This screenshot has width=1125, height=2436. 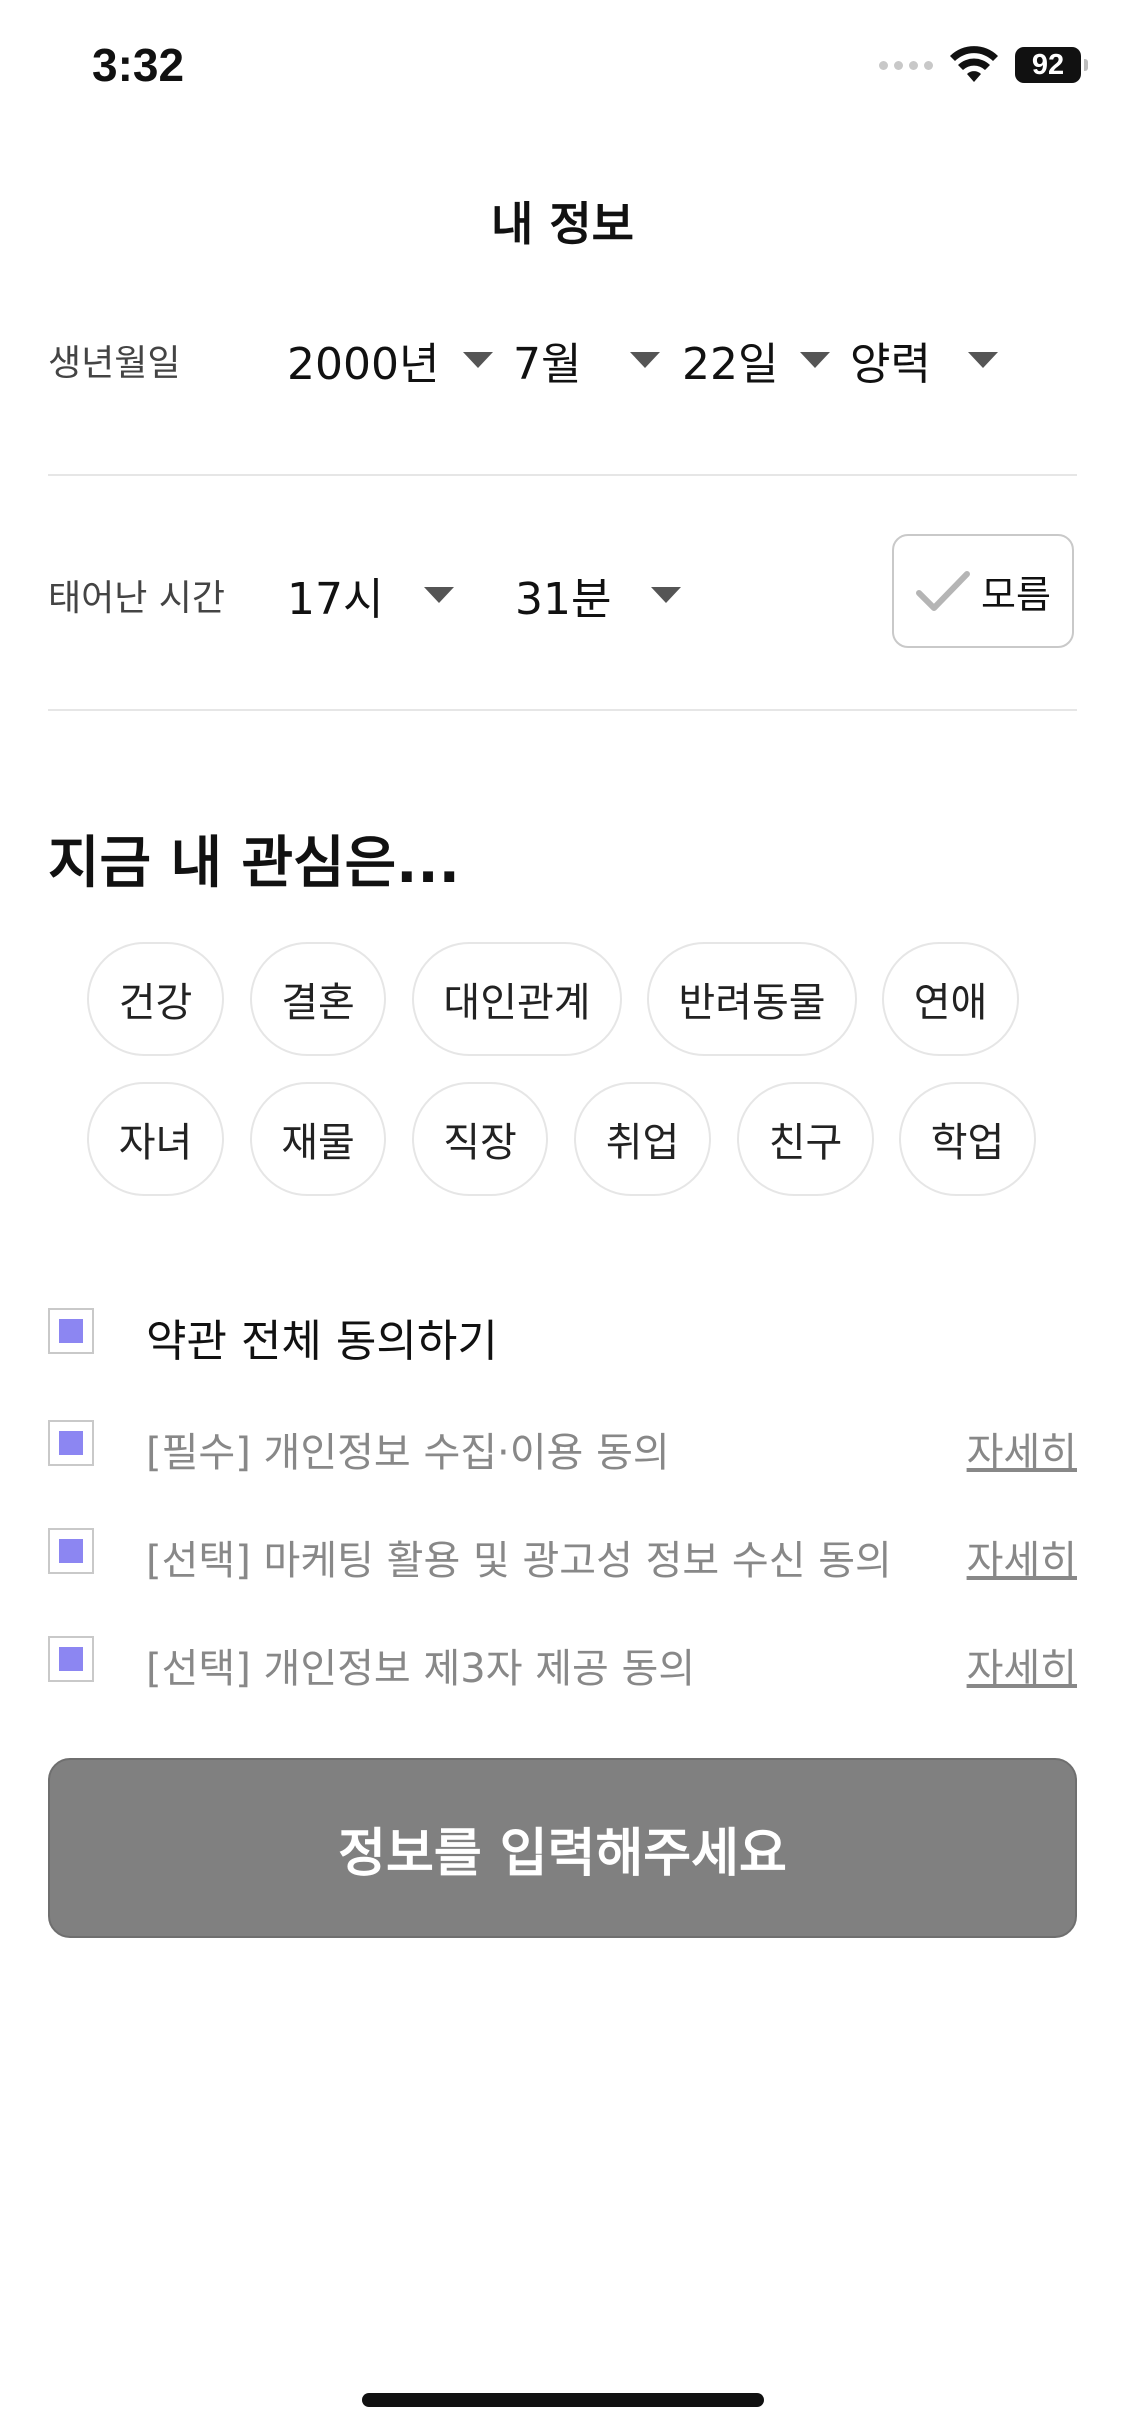 What do you see at coordinates (322, 1341) in the screenshot?
I see `agree-all-label: 약관 전체 동의하기` at bounding box center [322, 1341].